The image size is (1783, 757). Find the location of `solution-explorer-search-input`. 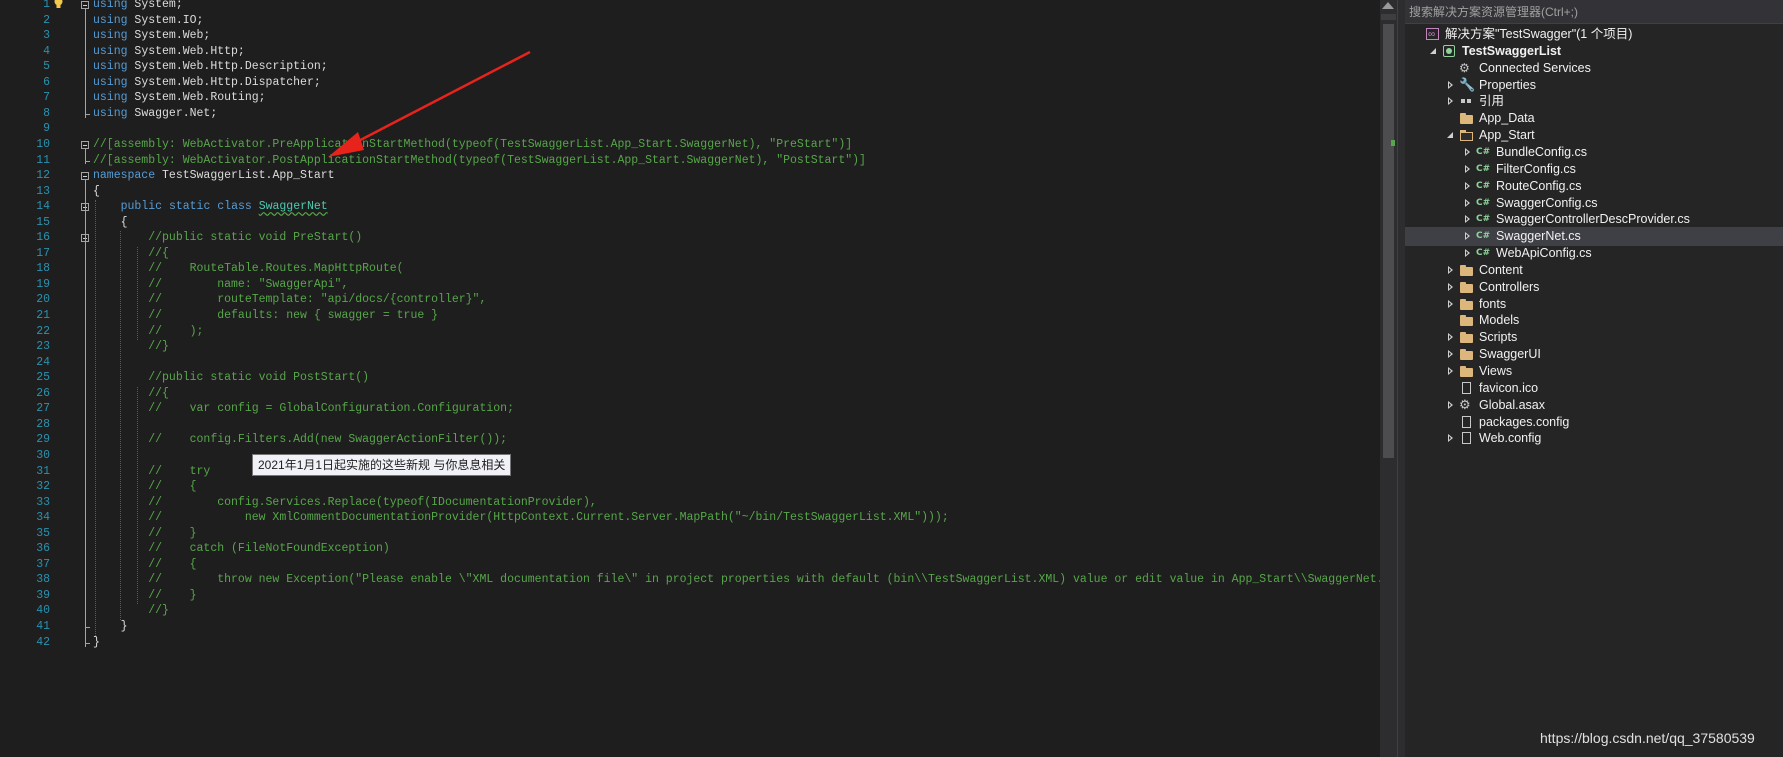

solution-explorer-search-input is located at coordinates (1589, 12).